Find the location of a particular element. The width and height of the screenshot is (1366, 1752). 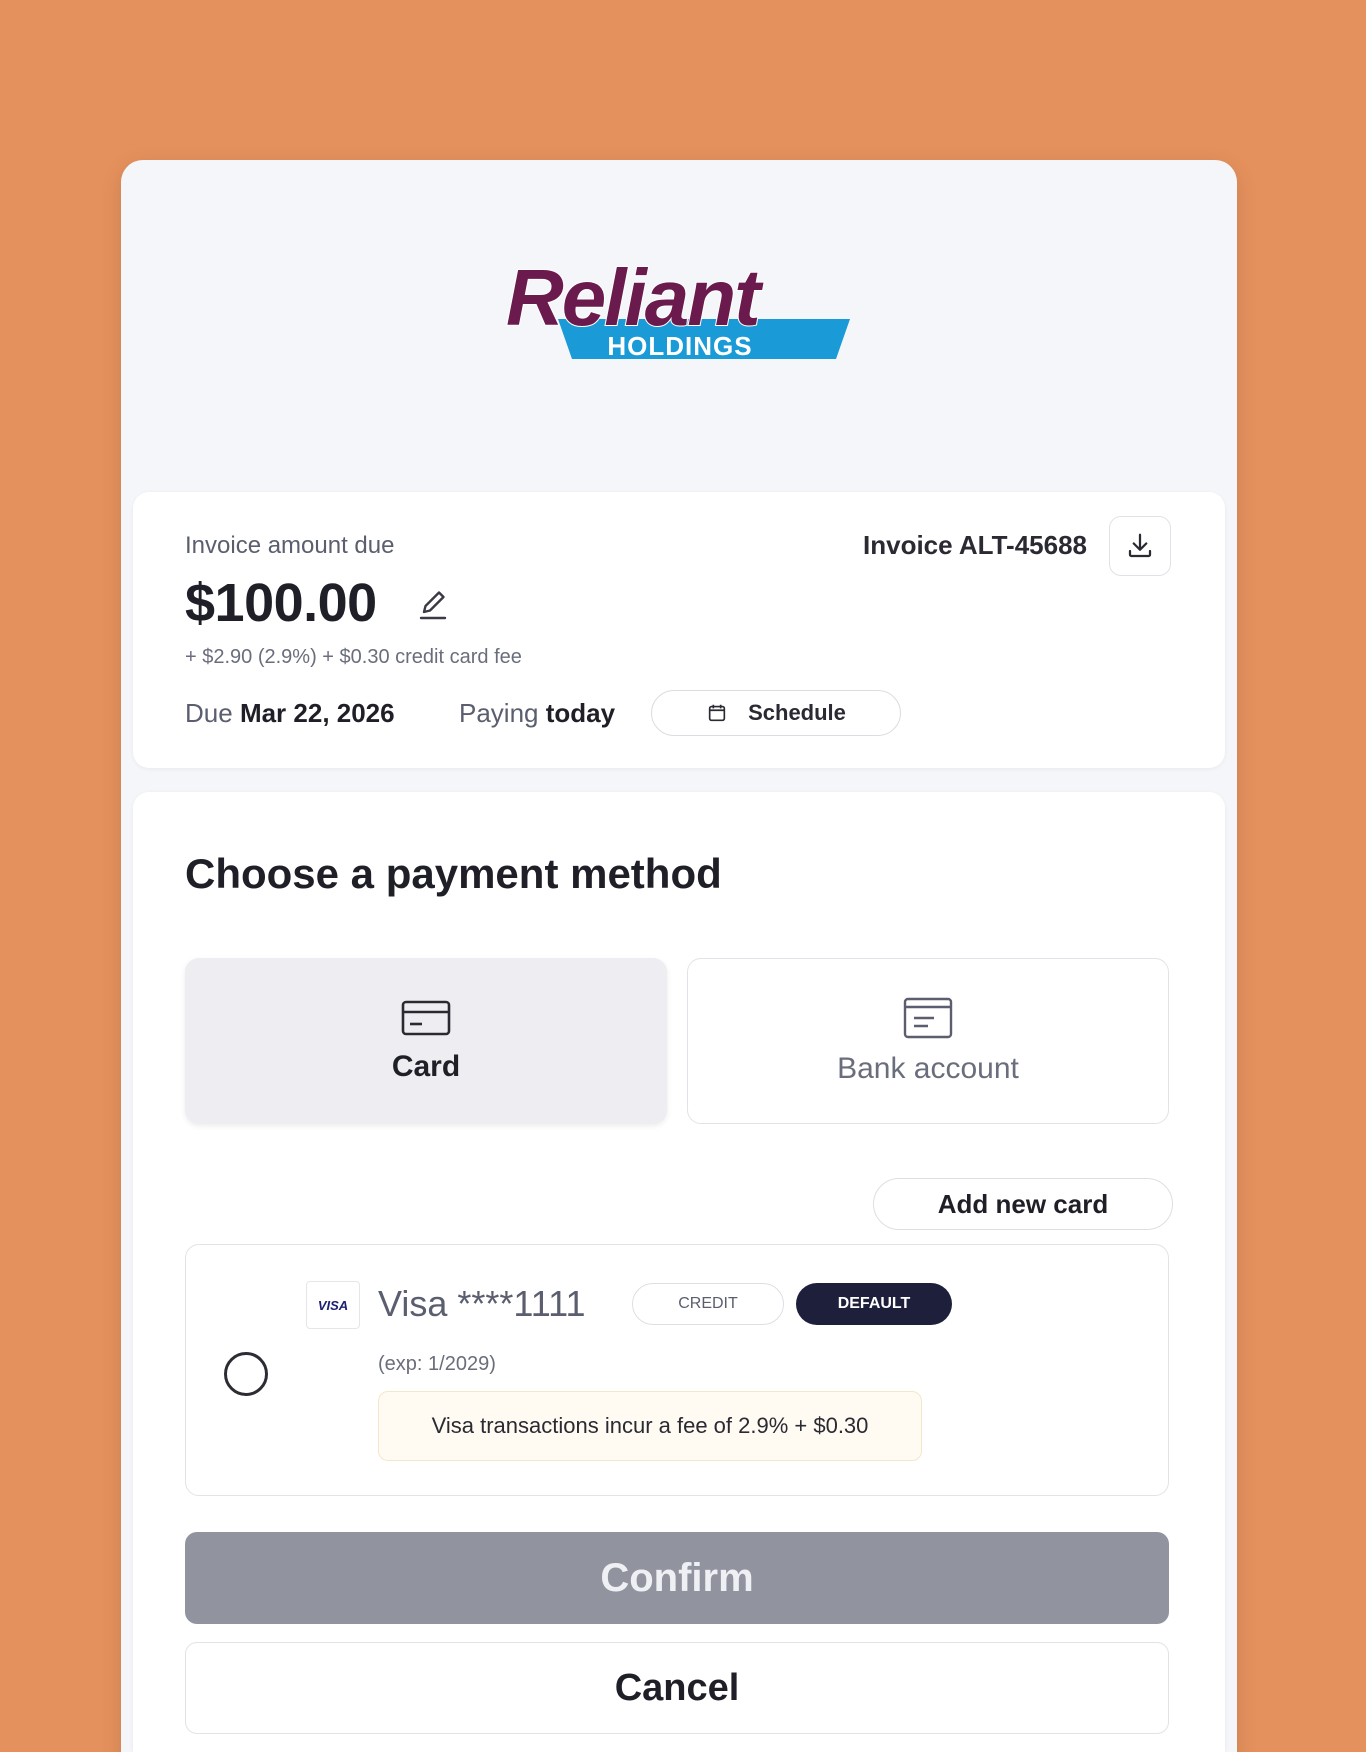

paying-when: today is located at coordinates (580, 713).